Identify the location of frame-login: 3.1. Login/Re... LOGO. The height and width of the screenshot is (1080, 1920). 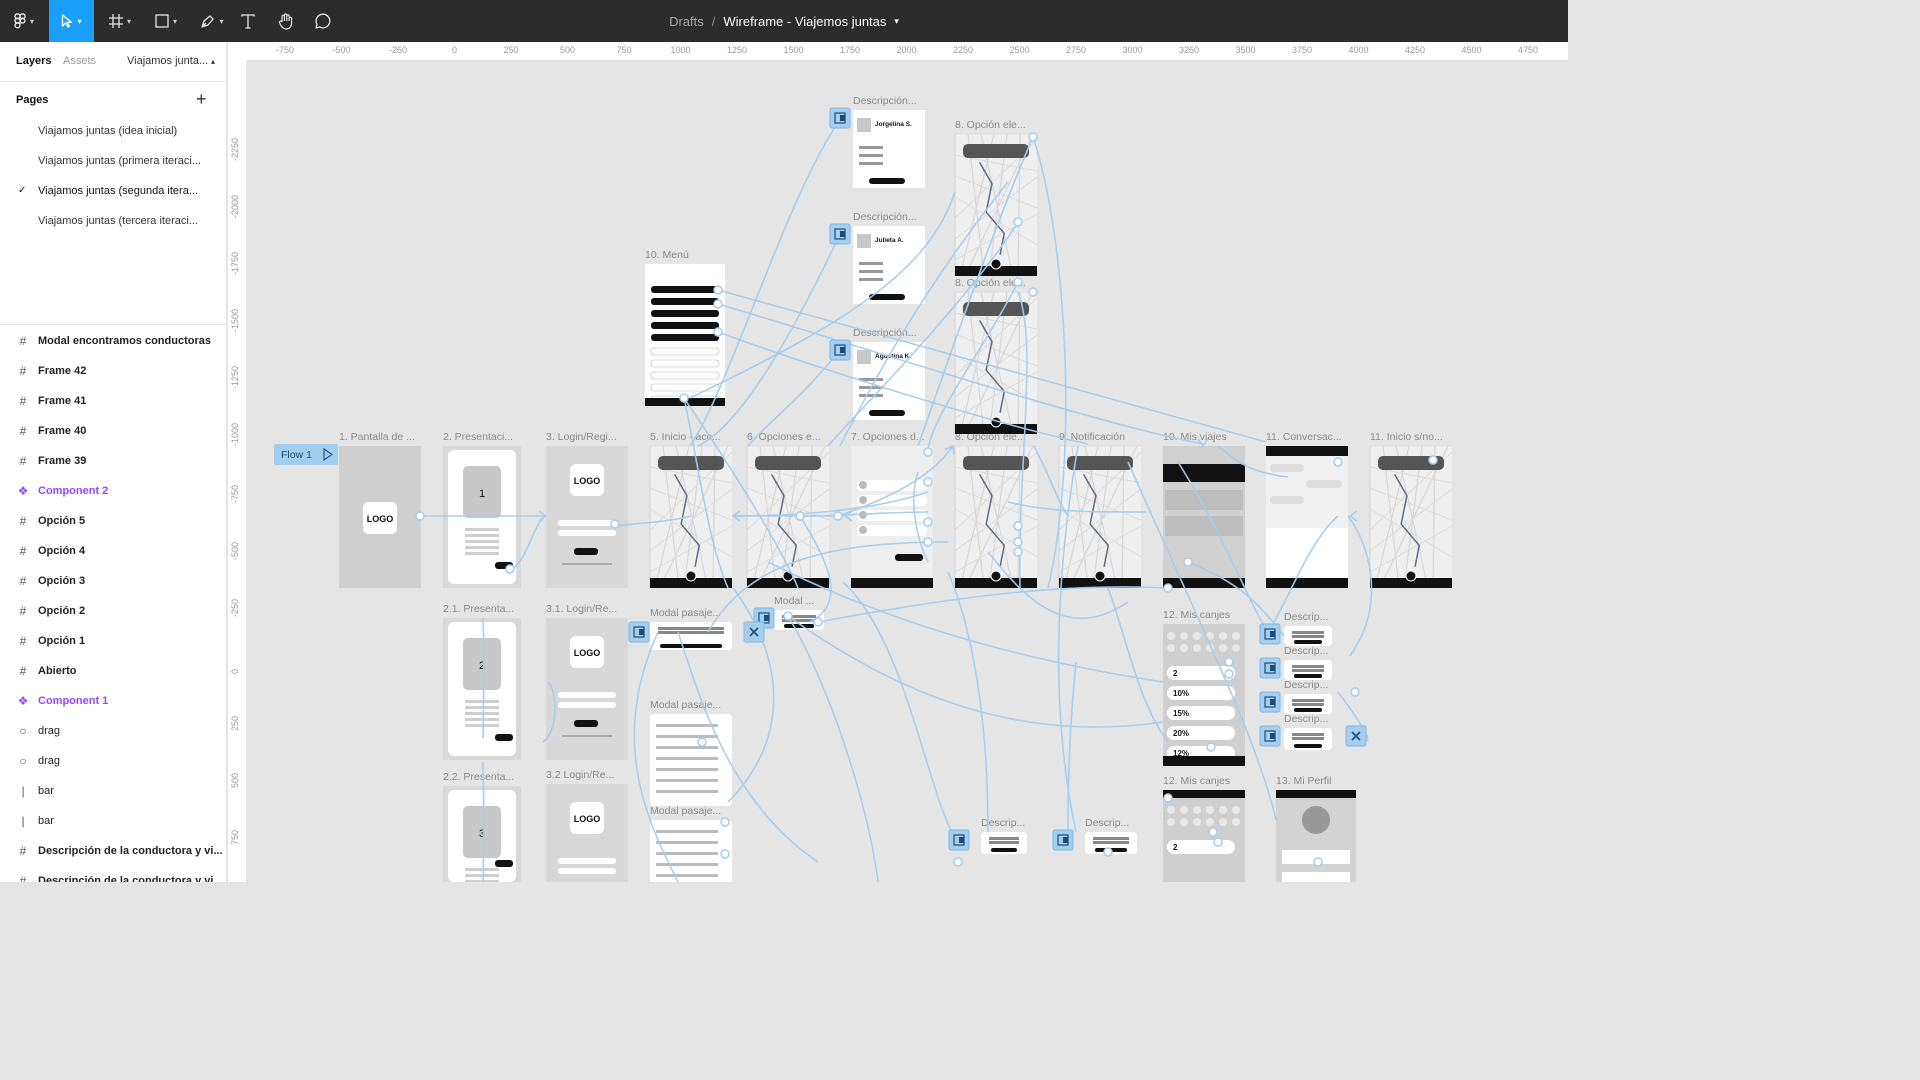
(587, 681).